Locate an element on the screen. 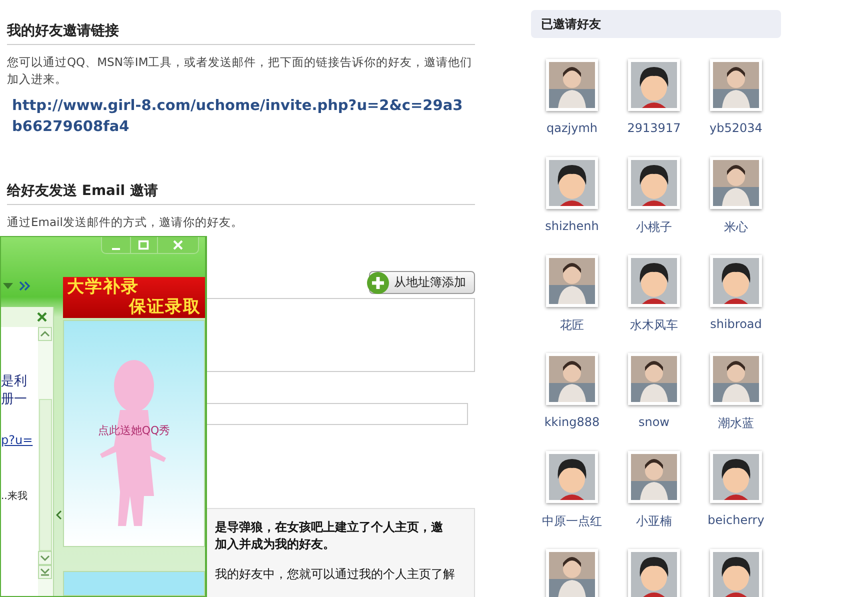 The image size is (865, 597). friend-name: beicherry is located at coordinates (736, 520).